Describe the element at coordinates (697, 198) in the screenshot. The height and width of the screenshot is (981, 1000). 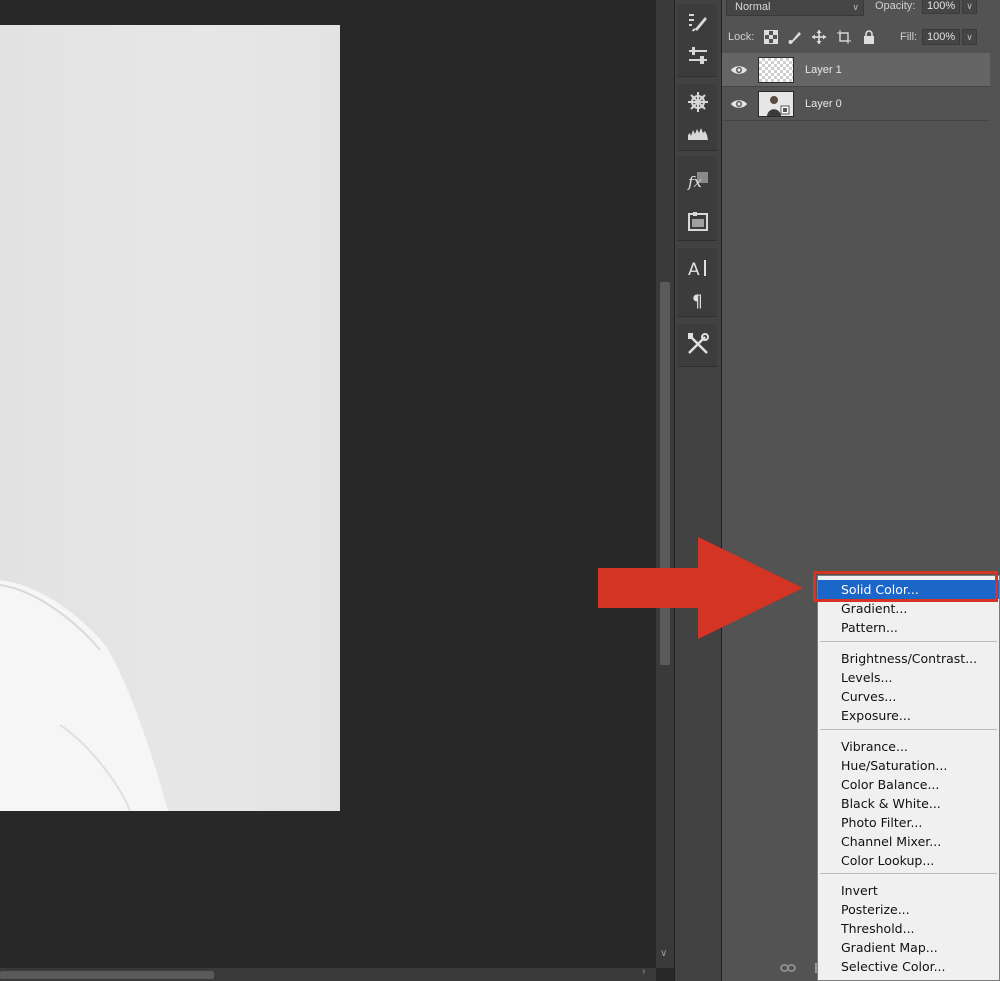
I see `dock-group-3: fx` at that location.